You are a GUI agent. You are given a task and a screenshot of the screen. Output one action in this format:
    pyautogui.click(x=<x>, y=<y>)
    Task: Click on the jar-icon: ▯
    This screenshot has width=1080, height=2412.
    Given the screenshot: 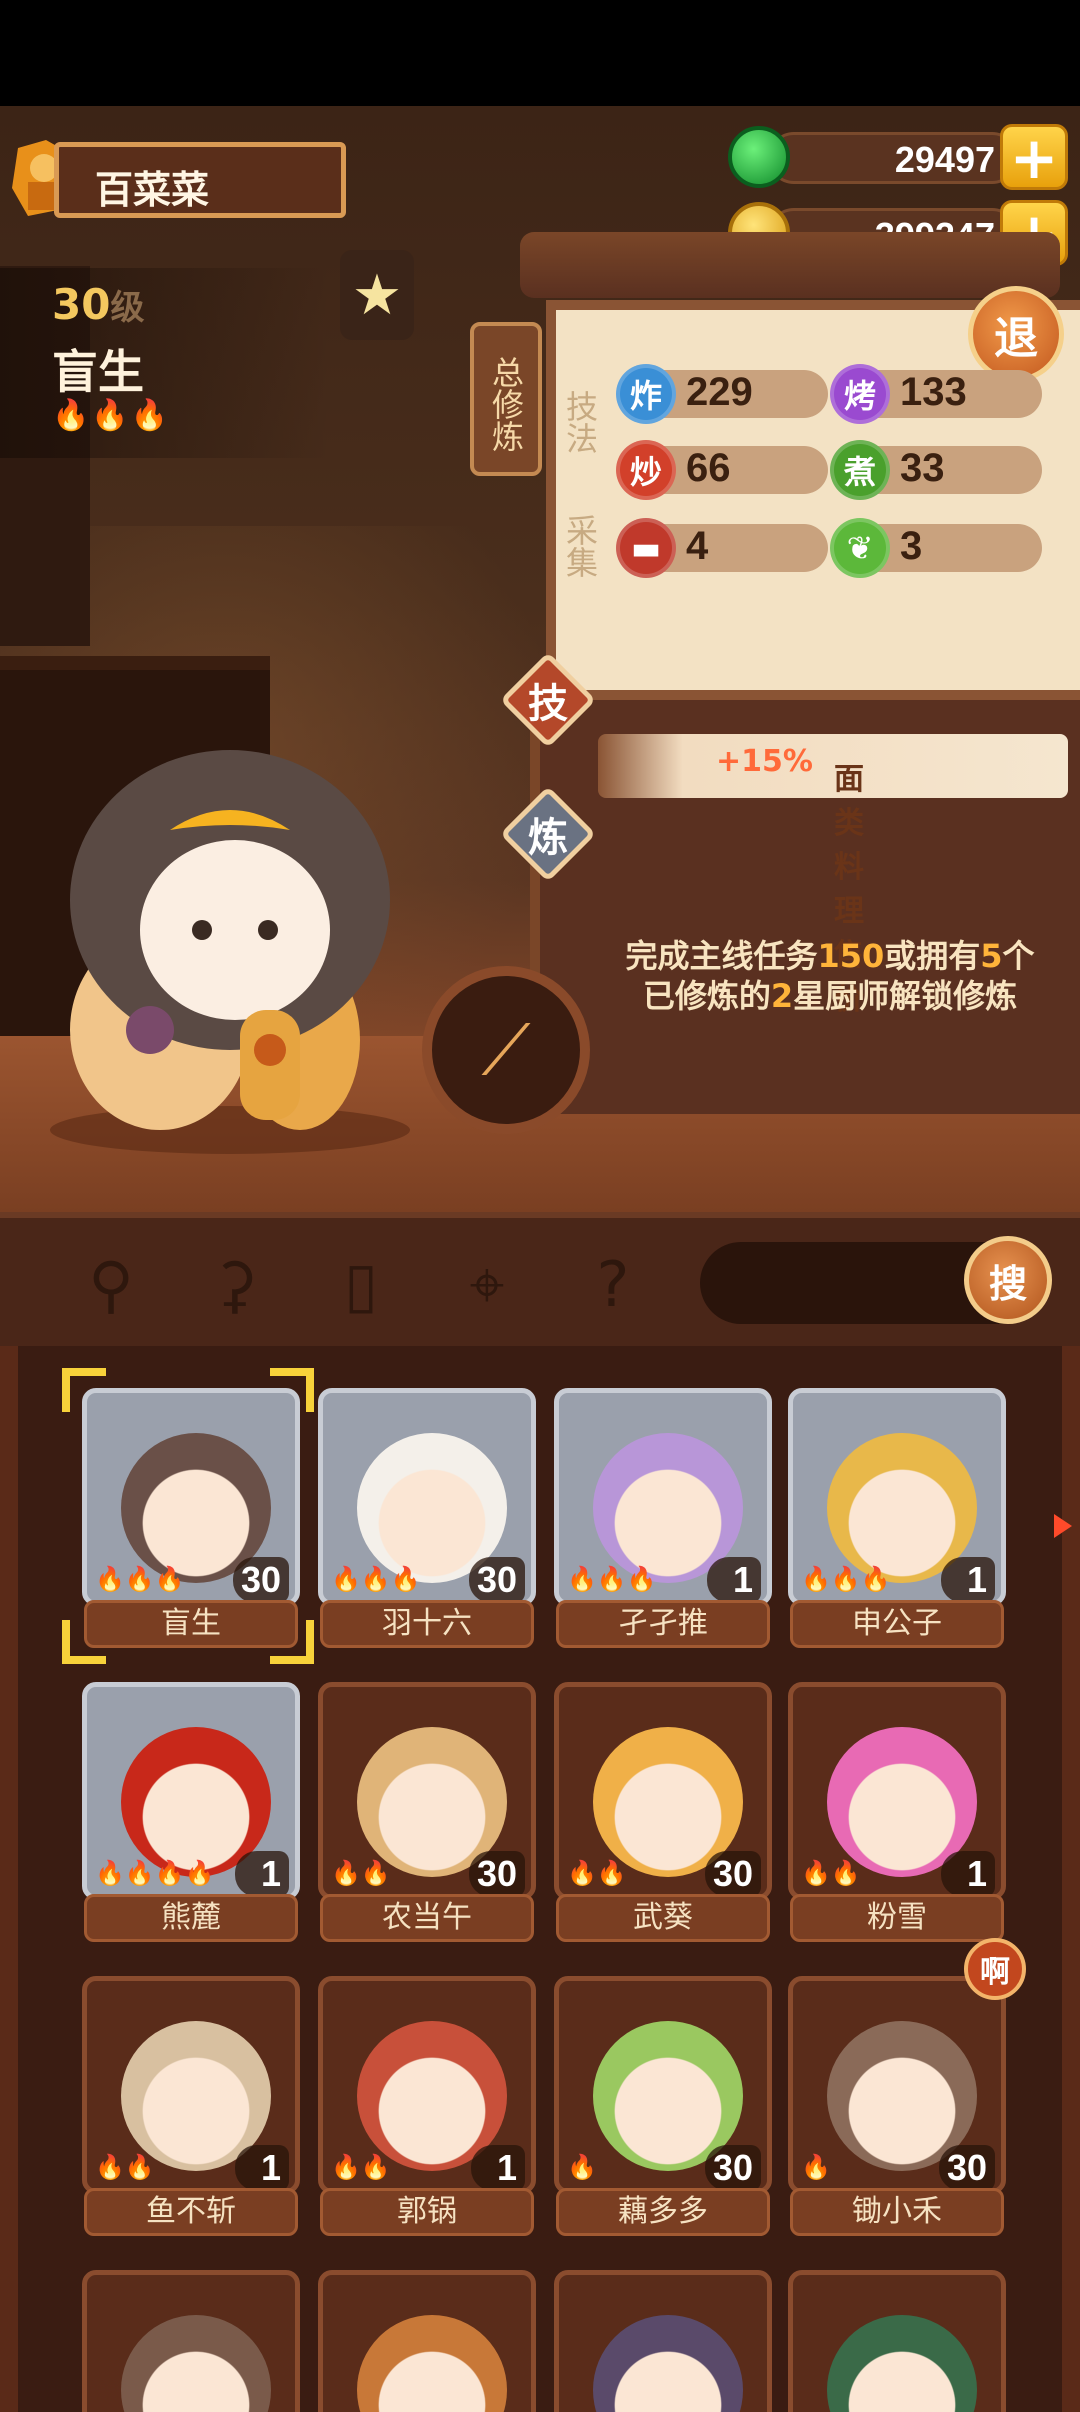 What is the action you would take?
    pyautogui.click(x=361, y=1285)
    